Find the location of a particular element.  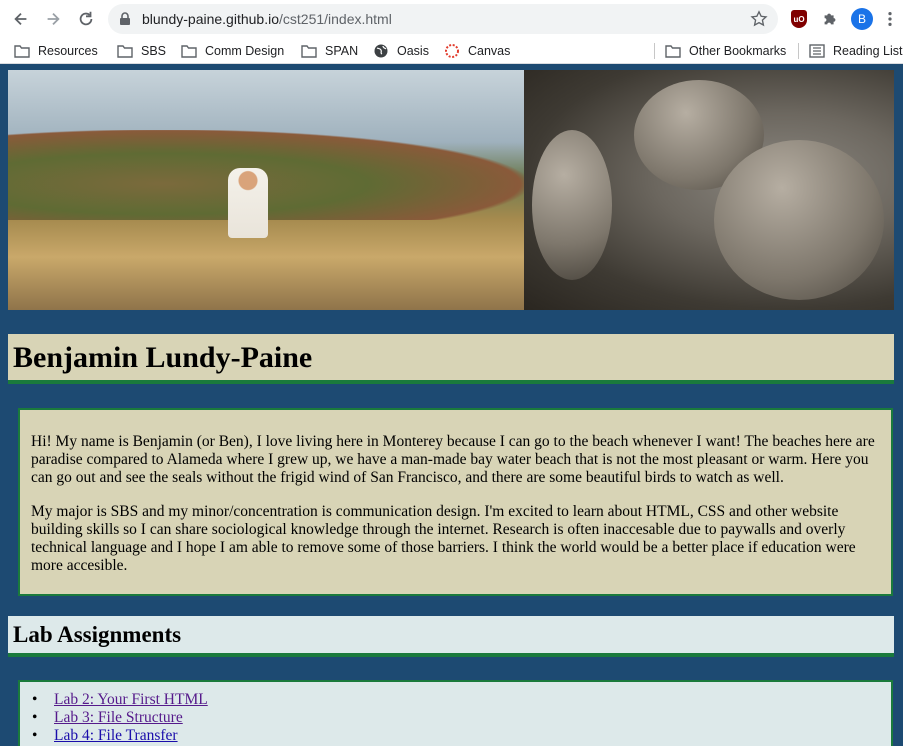

bookmark-label: Oasis is located at coordinates (413, 51).